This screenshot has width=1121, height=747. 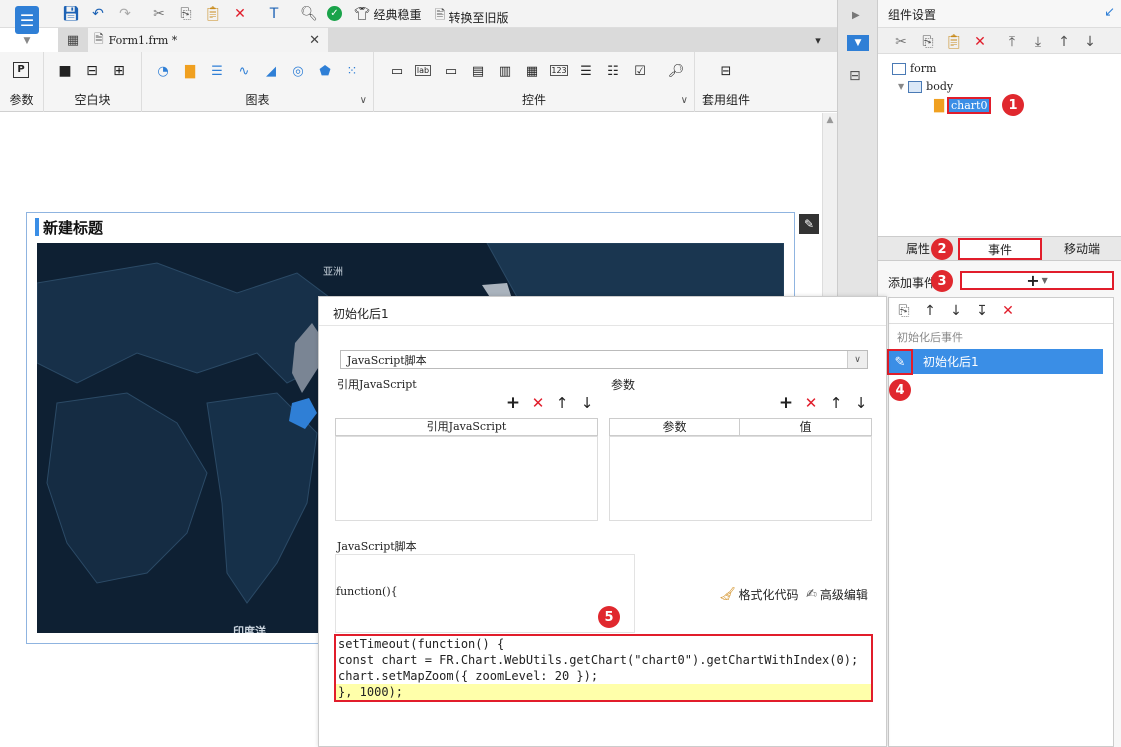 What do you see at coordinates (352, 71) in the screenshot?
I see `scatter-chart-icon: ⁙` at bounding box center [352, 71].